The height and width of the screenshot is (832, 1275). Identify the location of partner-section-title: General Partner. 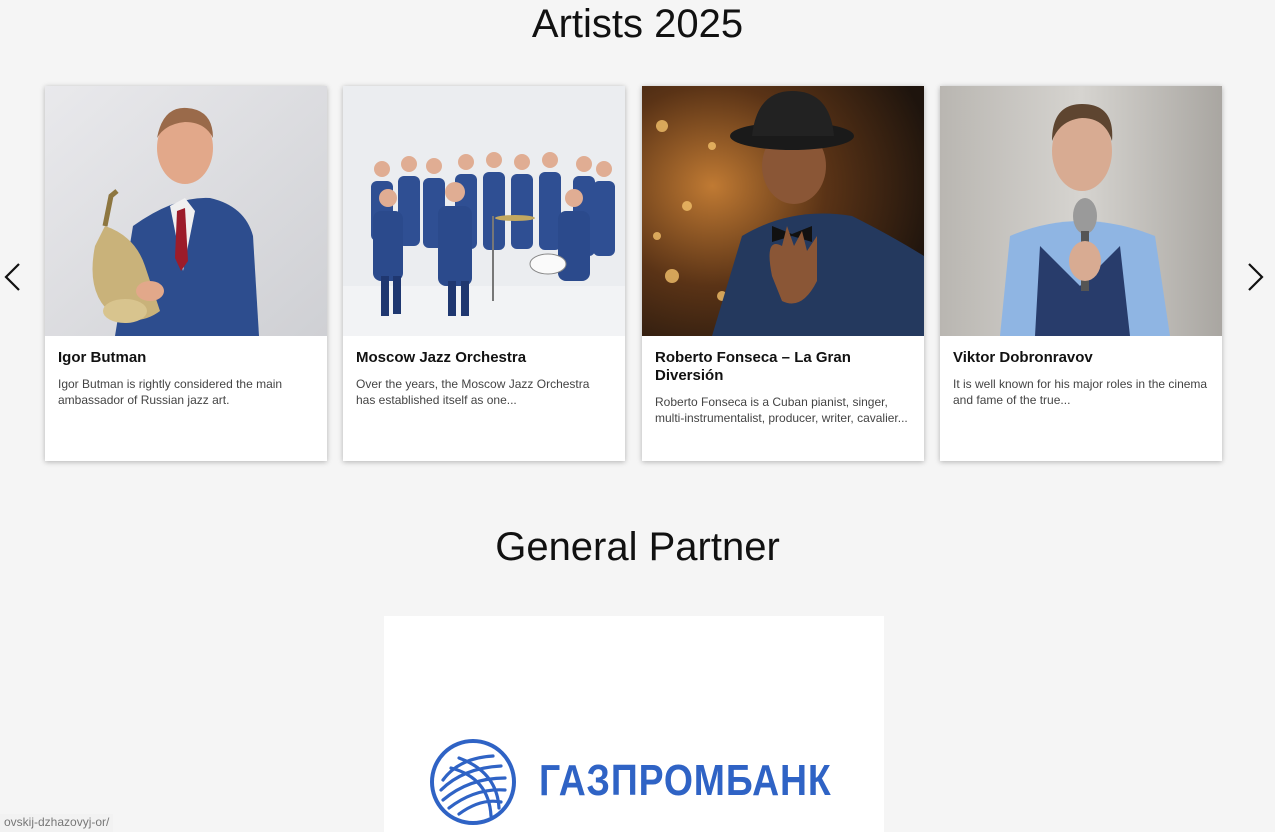
(637, 547).